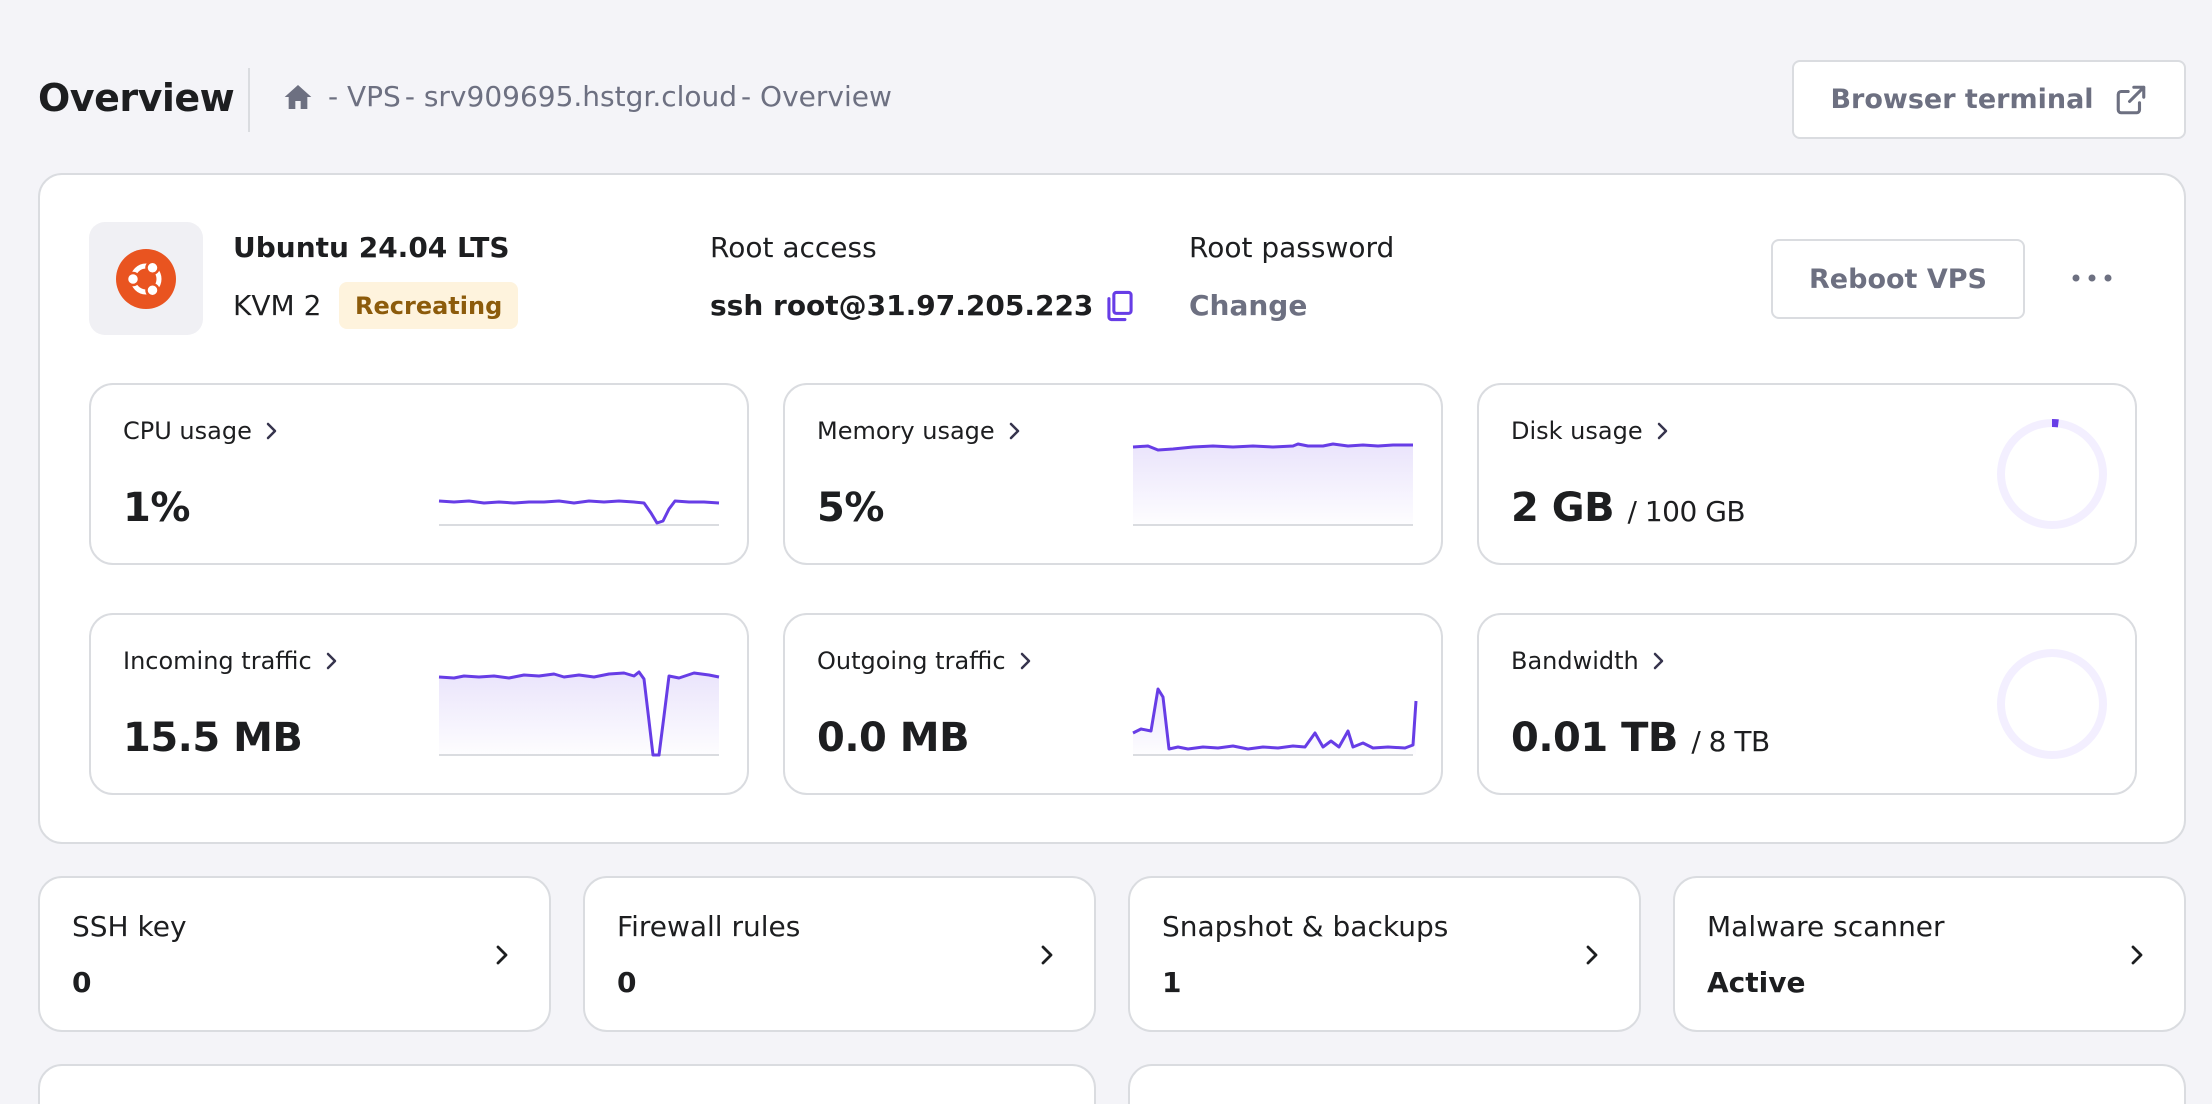 Image resolution: width=2212 pixels, height=1104 pixels. What do you see at coordinates (1384, 954) in the screenshot?
I see `snapshot-backups-tile: Snapshot & backups 1` at bounding box center [1384, 954].